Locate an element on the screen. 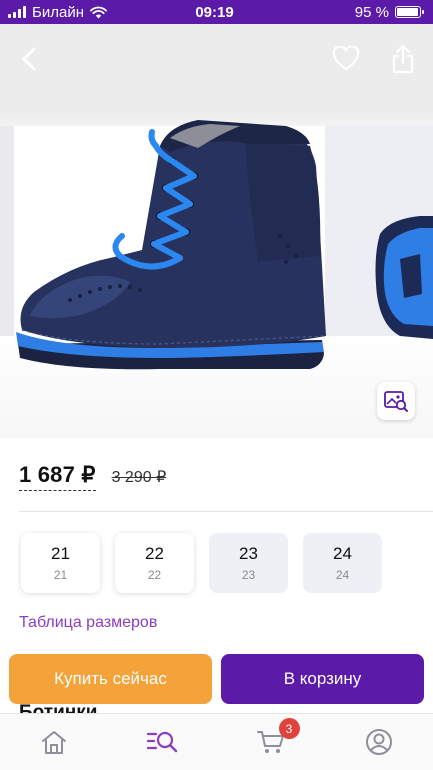  nav-home is located at coordinates (54, 742).